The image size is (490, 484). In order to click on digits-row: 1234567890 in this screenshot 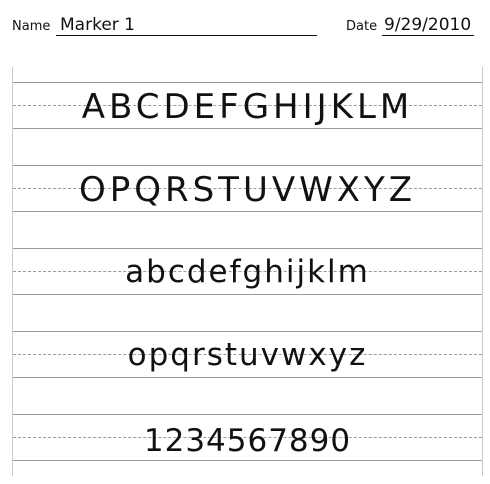, I will do `click(247, 441)`.